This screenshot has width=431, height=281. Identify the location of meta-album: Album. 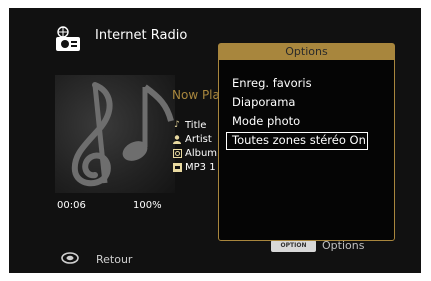
(194, 153).